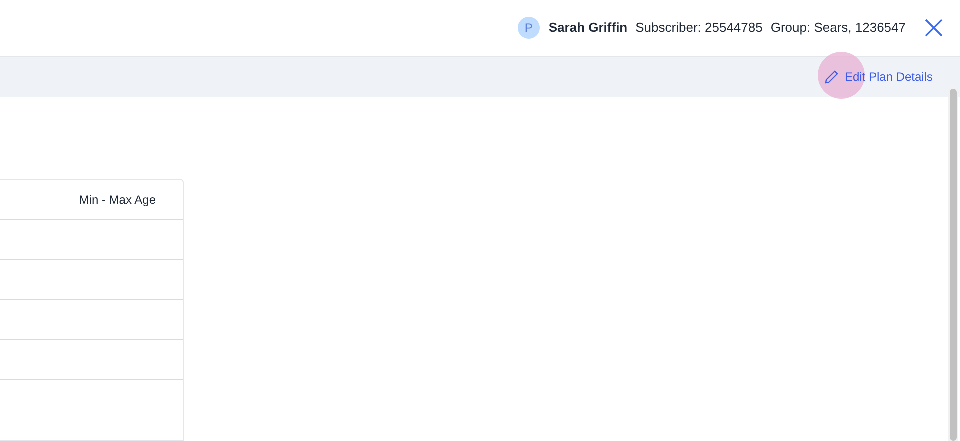 The image size is (960, 441). I want to click on subscriber-id: Subscriber: 25544785, so click(699, 28).